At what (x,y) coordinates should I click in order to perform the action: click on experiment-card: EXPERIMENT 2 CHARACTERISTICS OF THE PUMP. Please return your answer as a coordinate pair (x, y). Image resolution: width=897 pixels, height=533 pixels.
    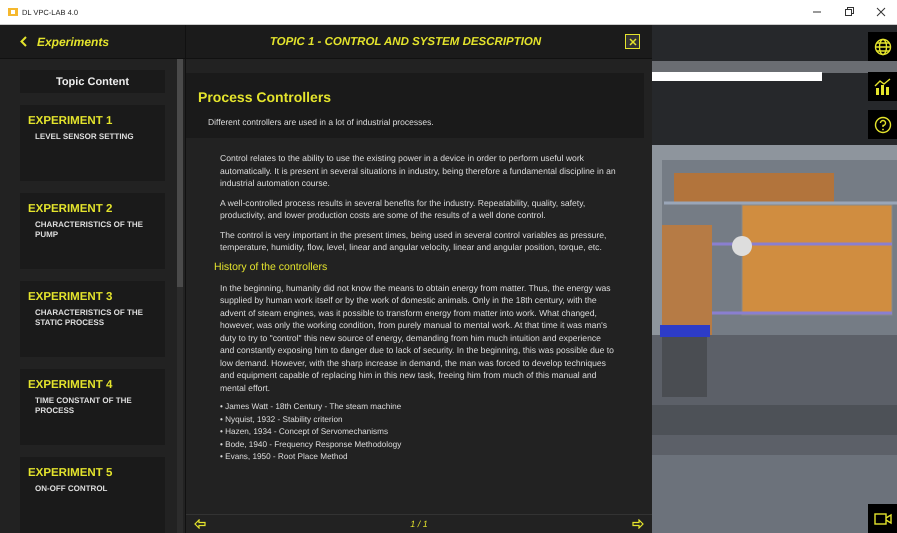
    Looking at the image, I should click on (92, 231).